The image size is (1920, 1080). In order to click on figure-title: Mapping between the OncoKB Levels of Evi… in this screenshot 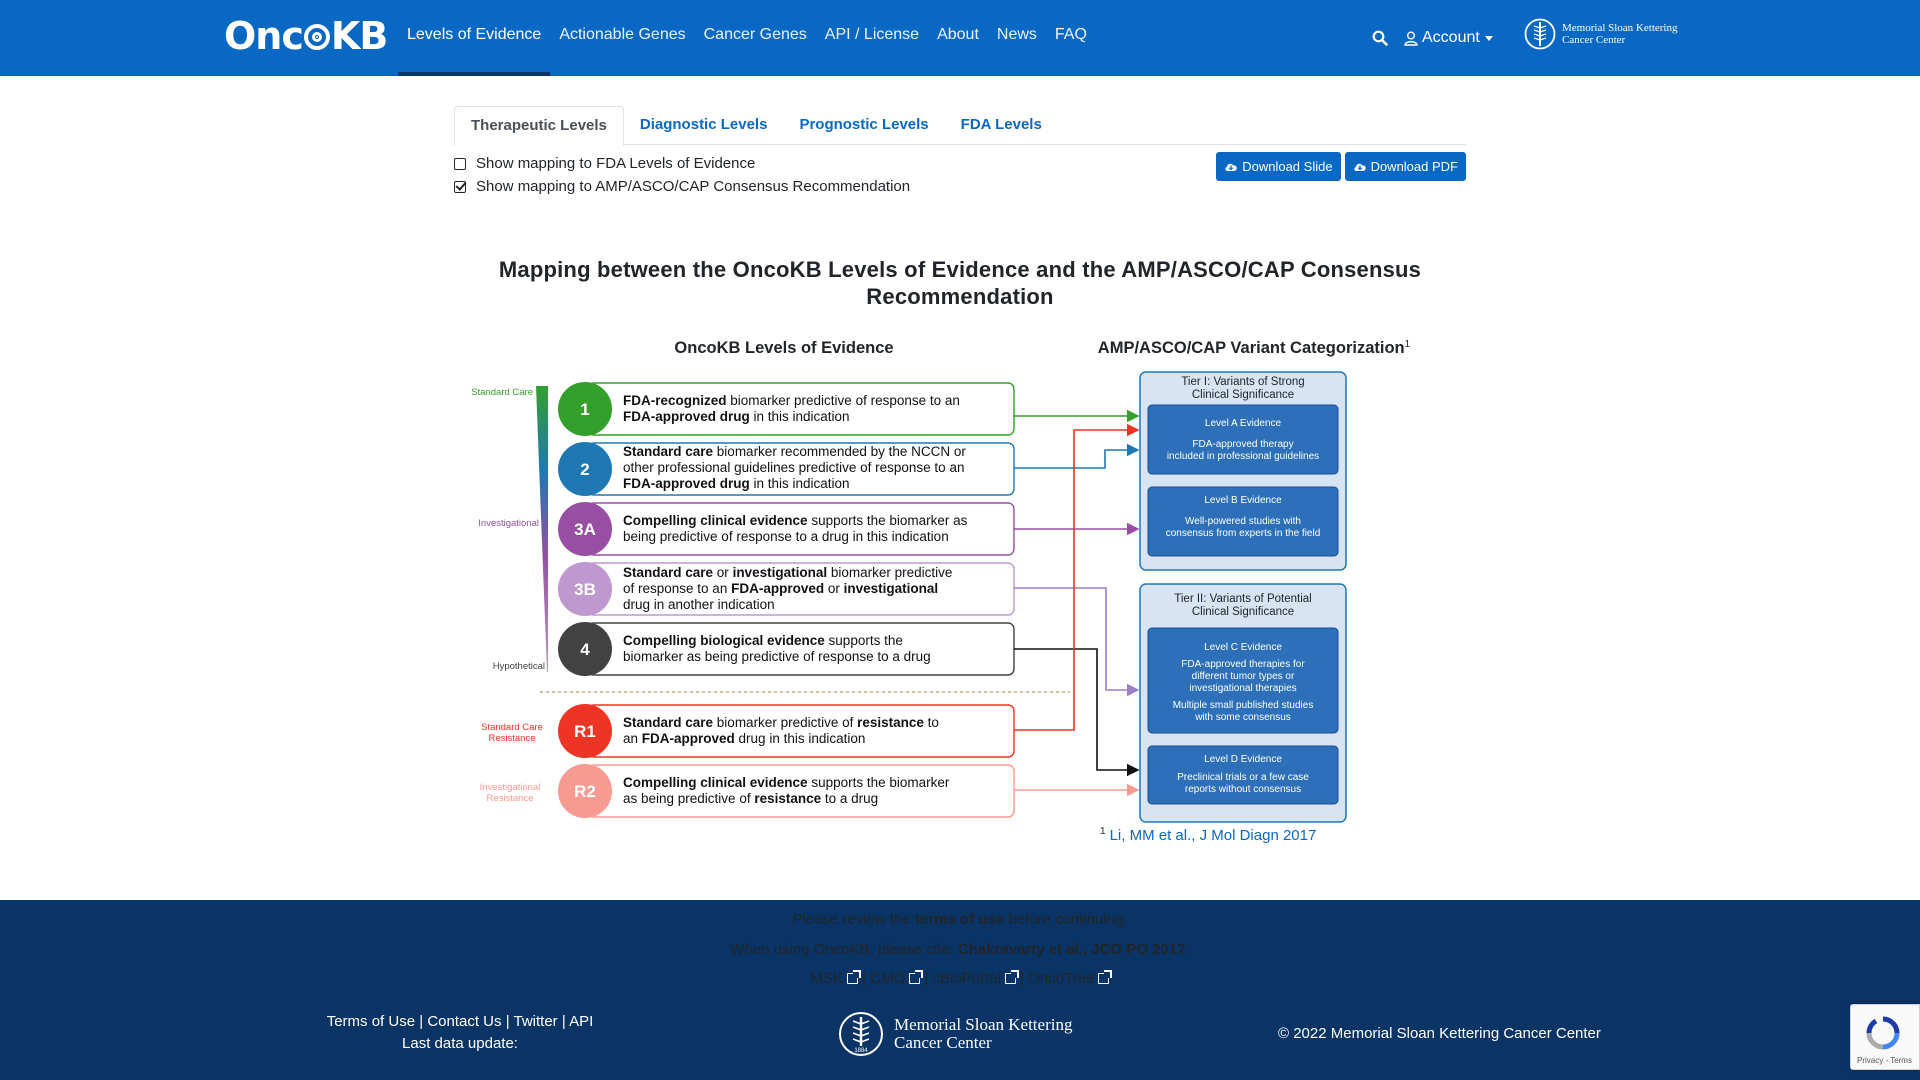, I will do `click(960, 283)`.